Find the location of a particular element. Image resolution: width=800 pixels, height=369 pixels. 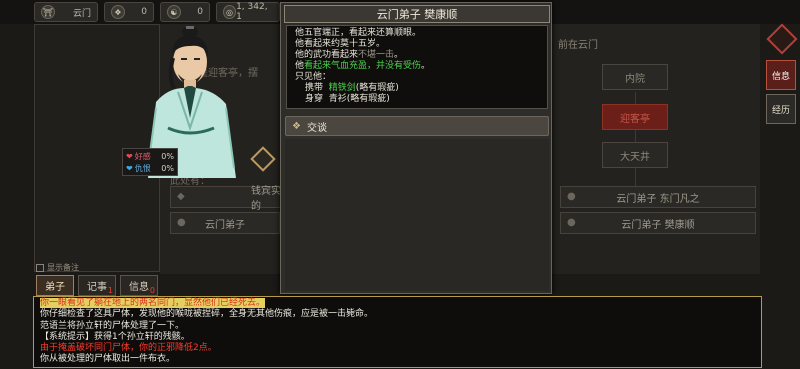

popup-title: 云门弟子 樊康顺 is located at coordinates (417, 14).